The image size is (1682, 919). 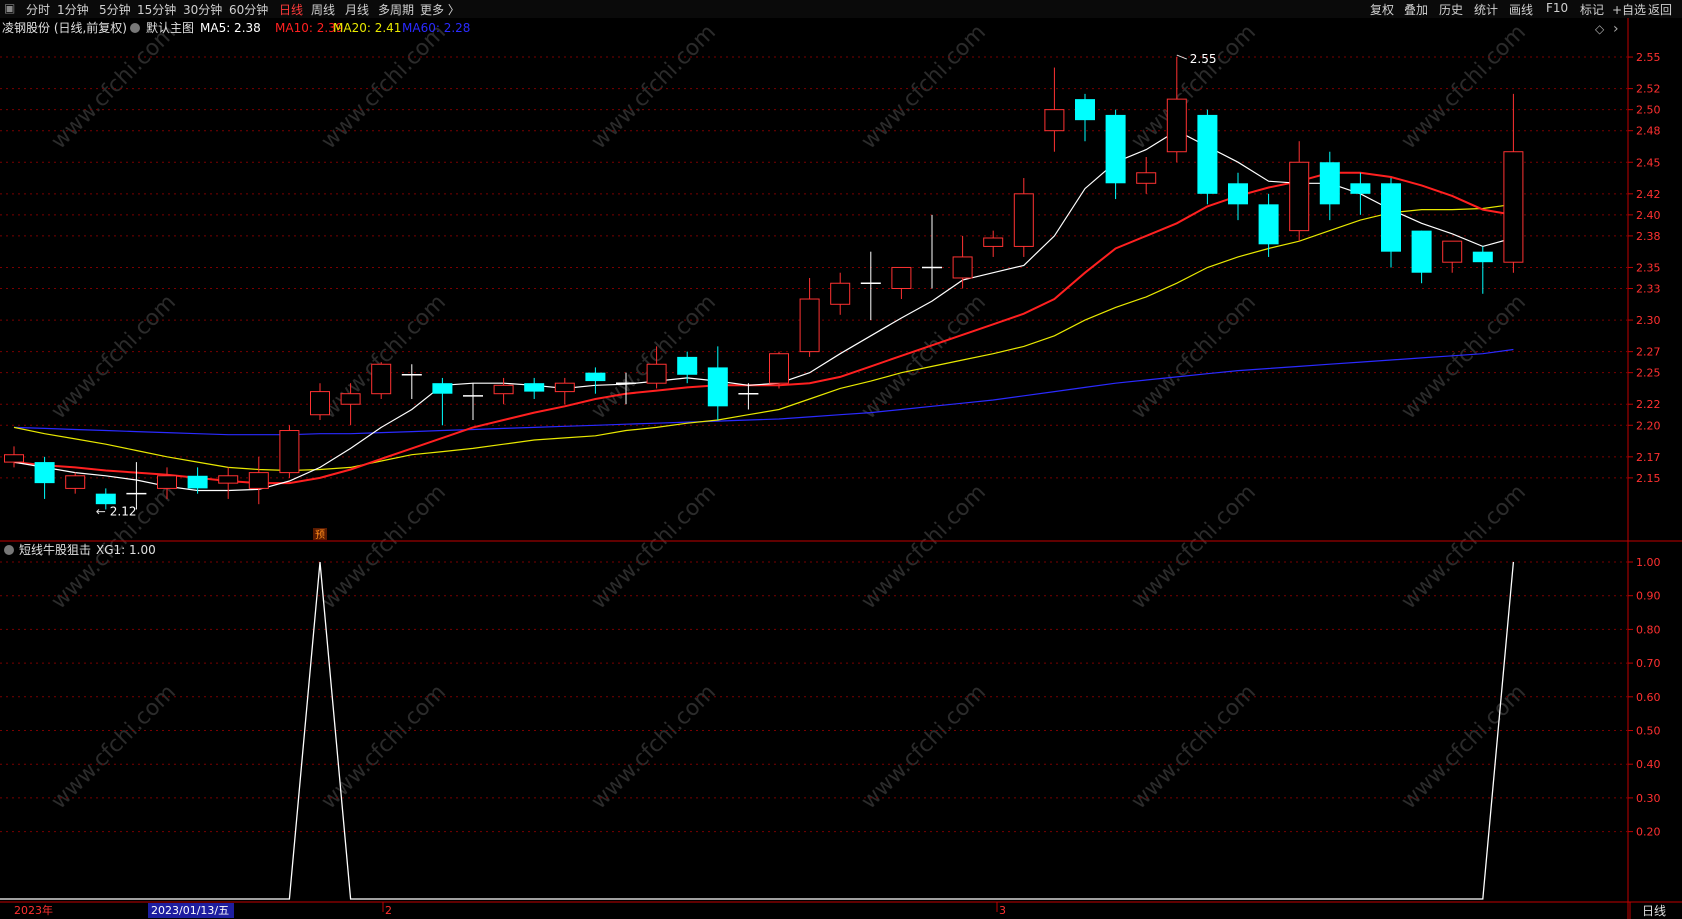 What do you see at coordinates (1648, 194) in the screenshot?
I see `y-tick-label: 2.42` at bounding box center [1648, 194].